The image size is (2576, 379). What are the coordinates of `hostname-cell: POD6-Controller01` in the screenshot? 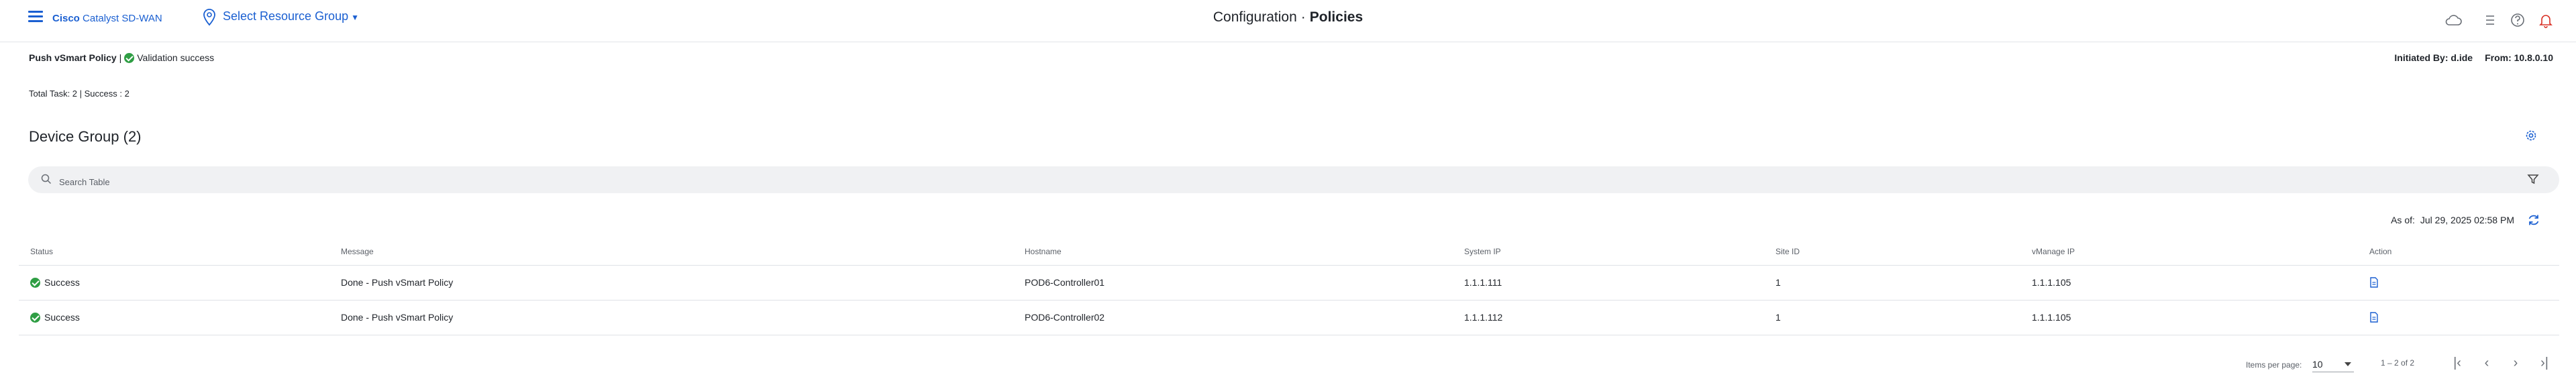 It's located at (1065, 282).